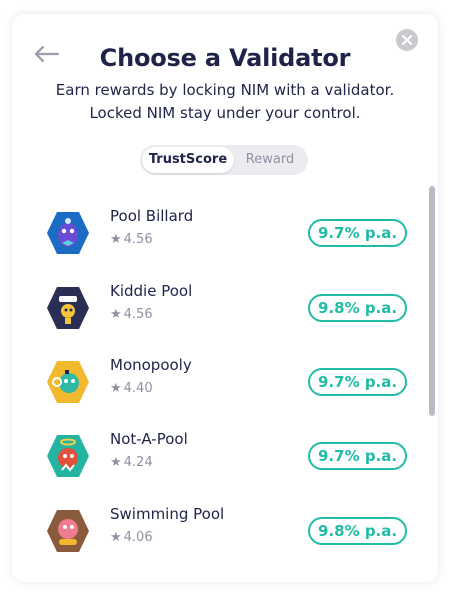 This screenshot has width=450, height=595. I want to click on validator-item-not-a-pool: Not-A-Pool ★ 4.24 9.7% p.a., so click(225, 456).